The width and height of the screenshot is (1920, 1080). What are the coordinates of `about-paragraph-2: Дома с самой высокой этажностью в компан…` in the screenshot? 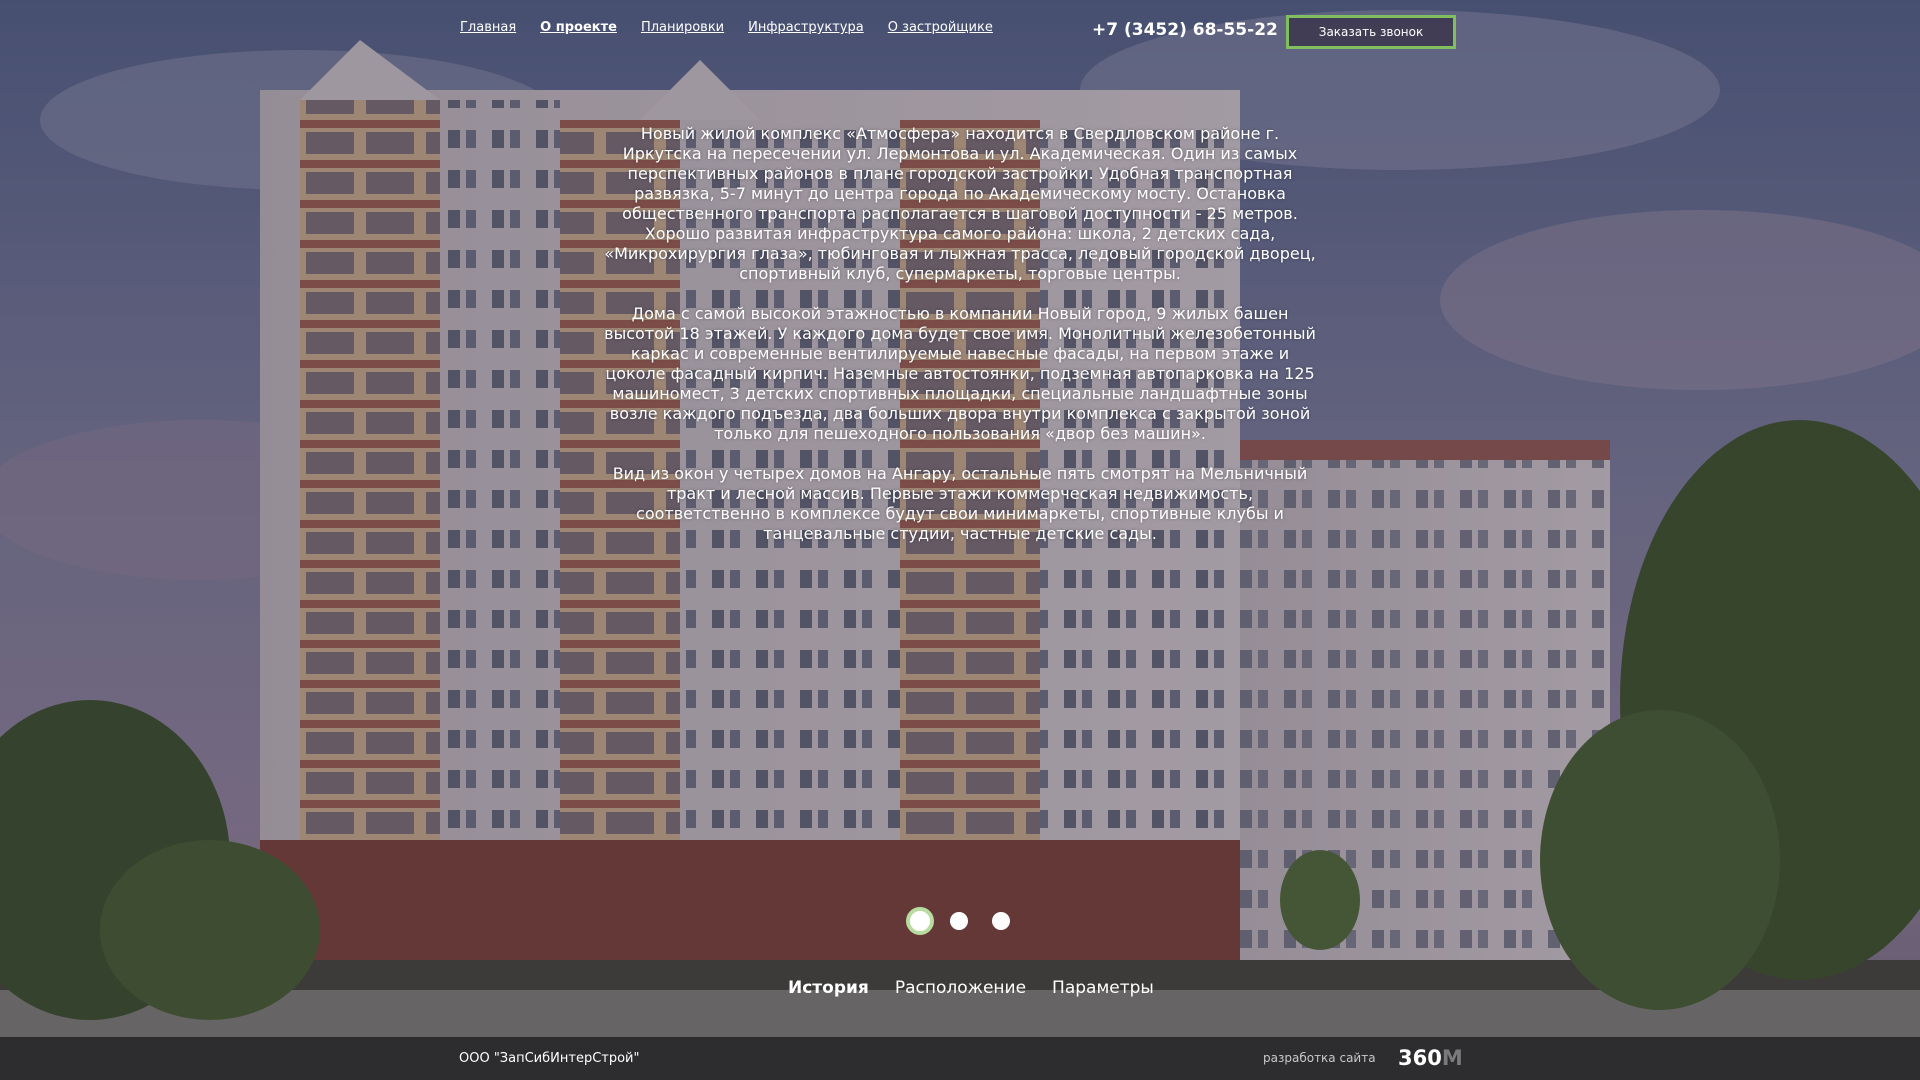 It's located at (960, 373).